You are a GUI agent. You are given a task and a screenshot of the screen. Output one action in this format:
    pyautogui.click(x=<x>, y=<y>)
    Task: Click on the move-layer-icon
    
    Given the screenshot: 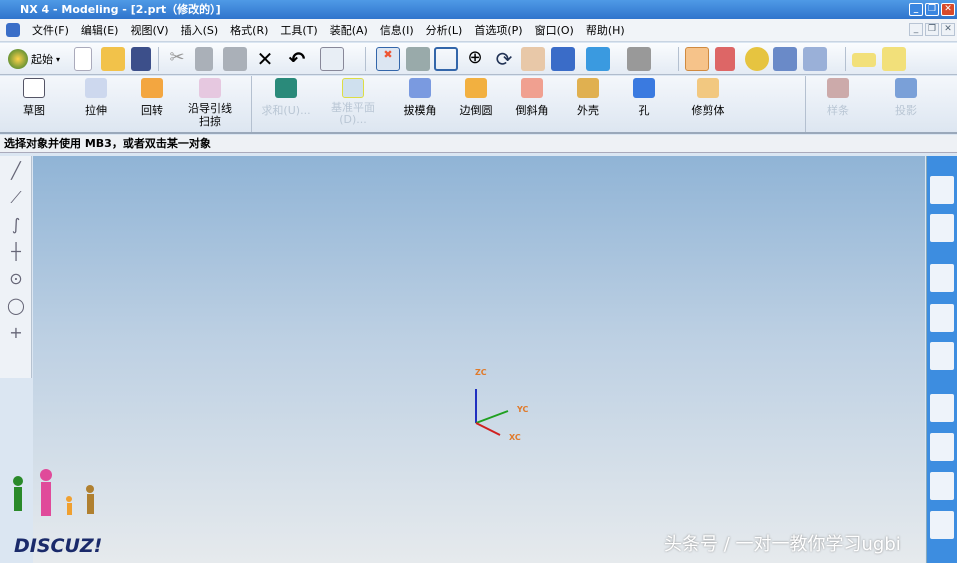 What is the action you would take?
    pyautogui.click(x=785, y=59)
    